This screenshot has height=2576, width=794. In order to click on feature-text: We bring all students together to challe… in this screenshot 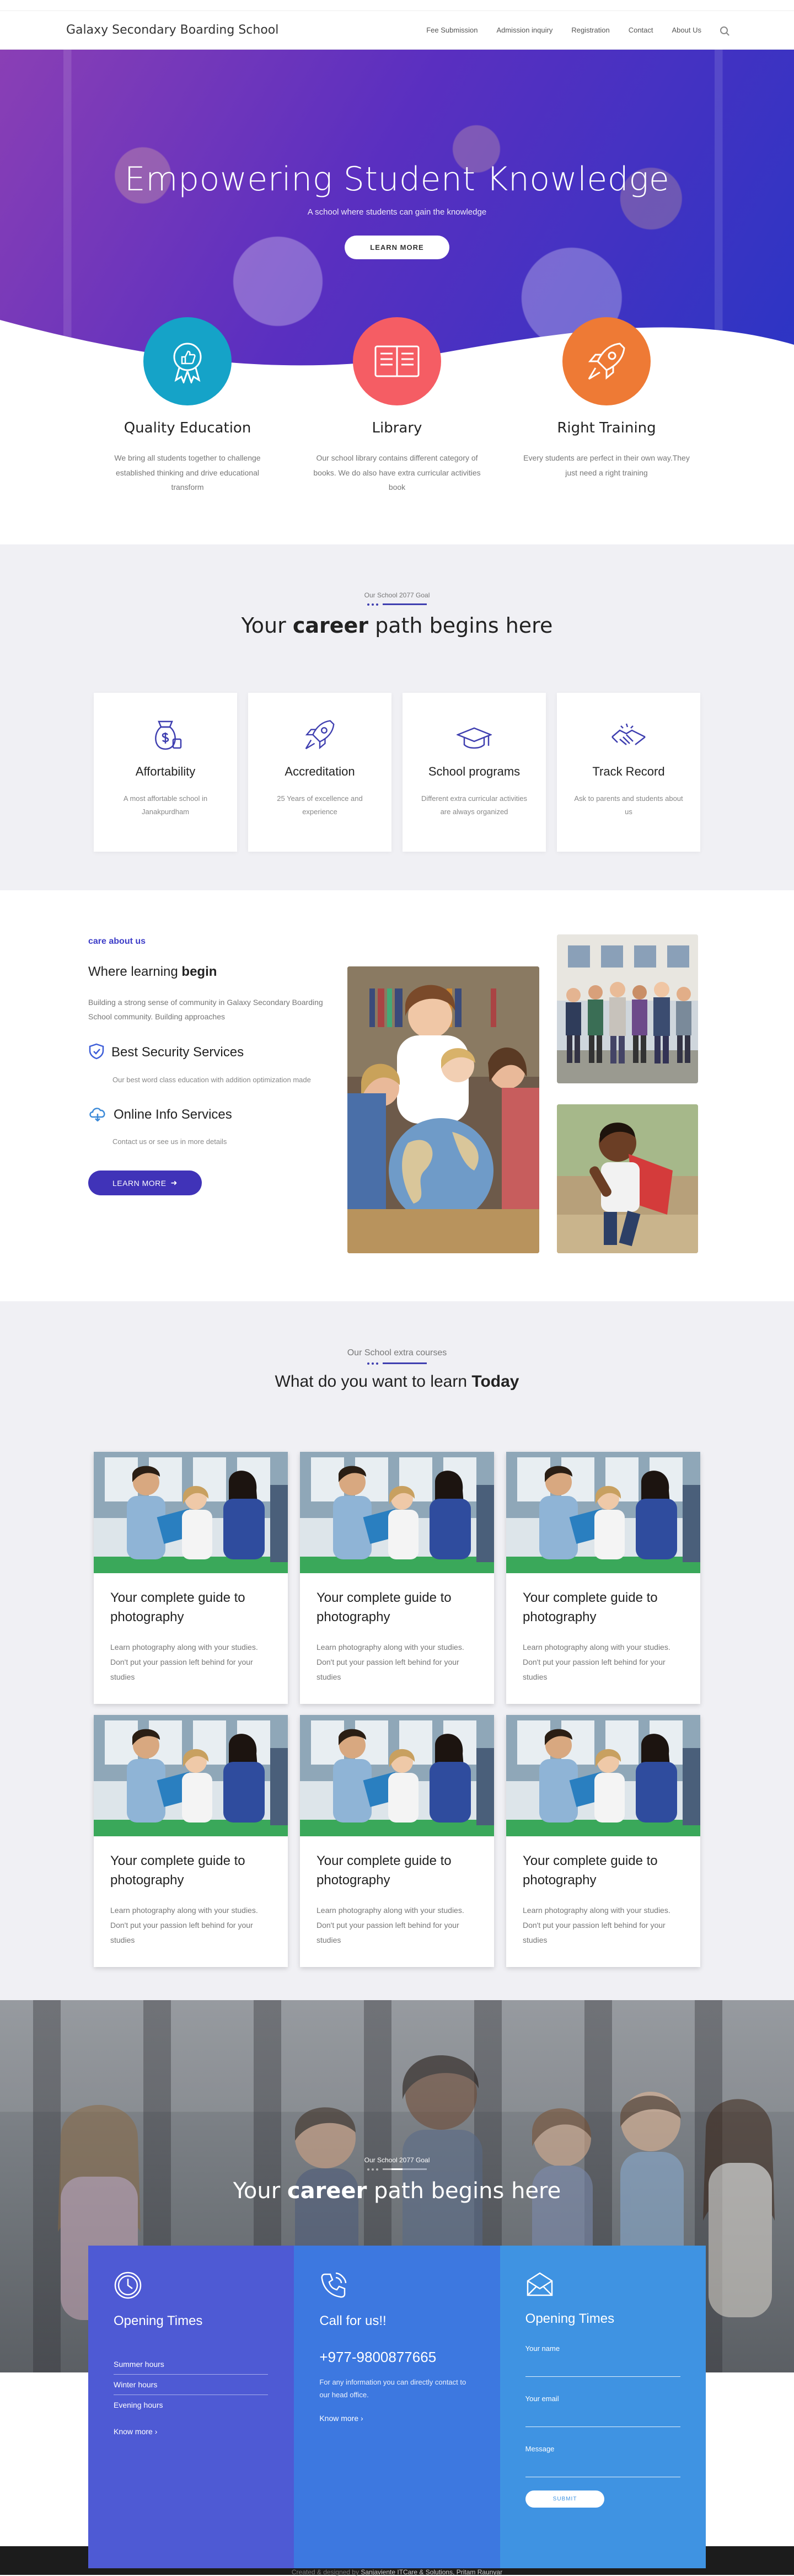, I will do `click(187, 472)`.